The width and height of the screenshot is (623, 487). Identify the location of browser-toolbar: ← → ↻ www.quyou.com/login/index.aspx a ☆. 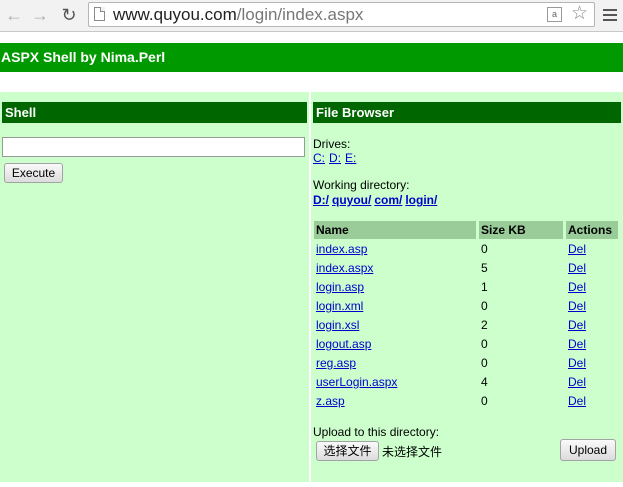
(311, 16).